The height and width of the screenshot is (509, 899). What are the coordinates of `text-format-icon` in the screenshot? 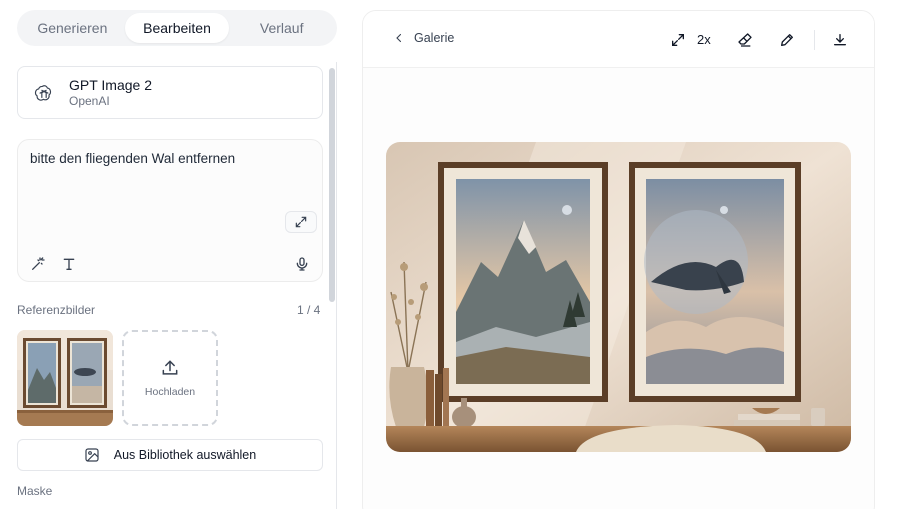 It's located at (69, 264).